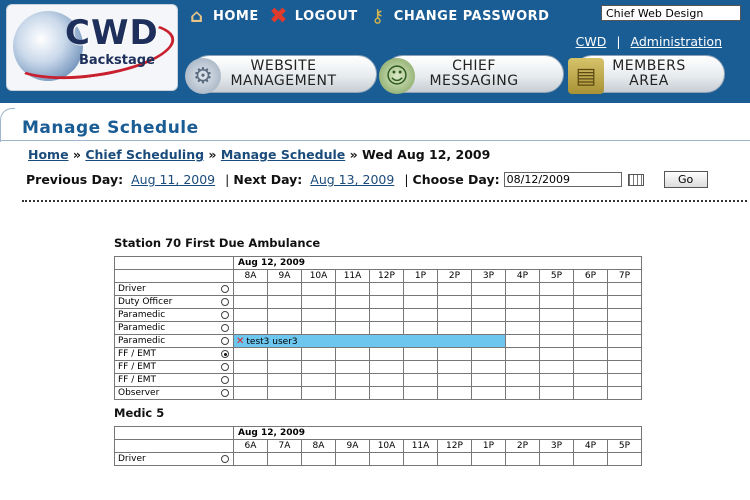 The image size is (750, 500). Describe the element at coordinates (283, 154) in the screenshot. I see `breadcrumb-manage-schedule: Manage Schedule` at that location.